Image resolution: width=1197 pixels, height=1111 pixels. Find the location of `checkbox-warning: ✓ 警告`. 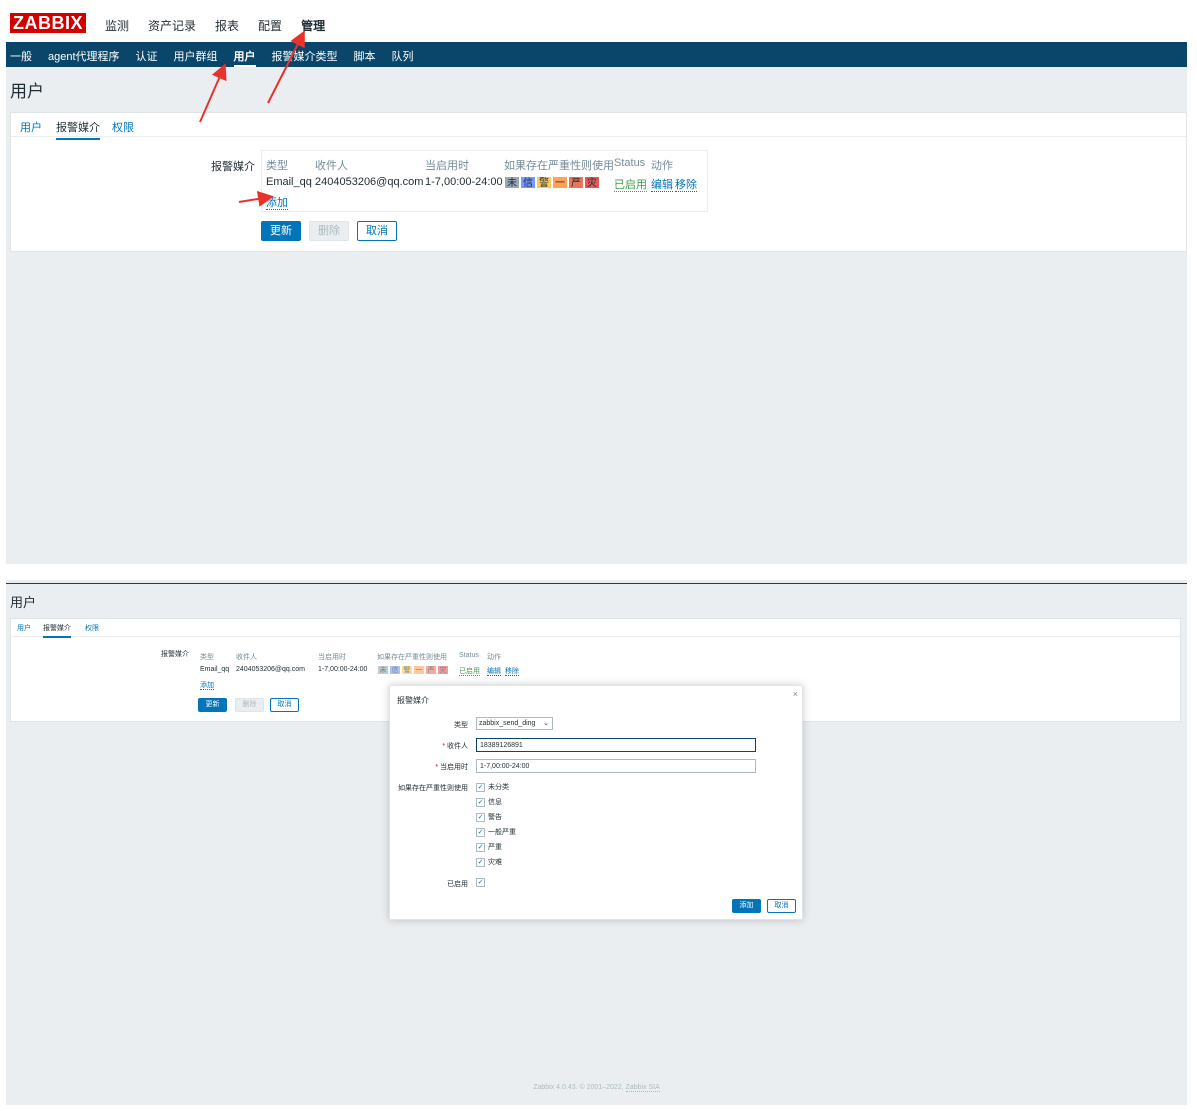

checkbox-warning: ✓ 警告 is located at coordinates (489, 817).